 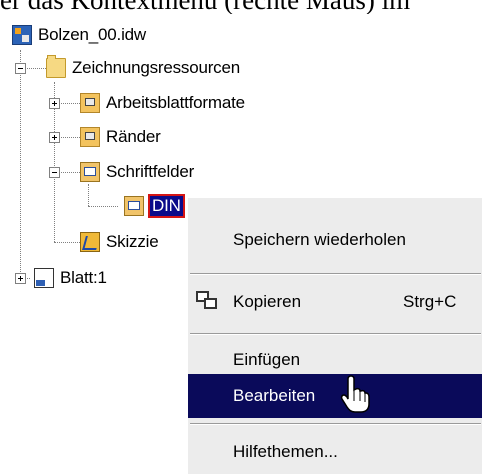 What do you see at coordinates (156, 67) in the screenshot?
I see `tree-item-label: Zeichnungsressourcen` at bounding box center [156, 67].